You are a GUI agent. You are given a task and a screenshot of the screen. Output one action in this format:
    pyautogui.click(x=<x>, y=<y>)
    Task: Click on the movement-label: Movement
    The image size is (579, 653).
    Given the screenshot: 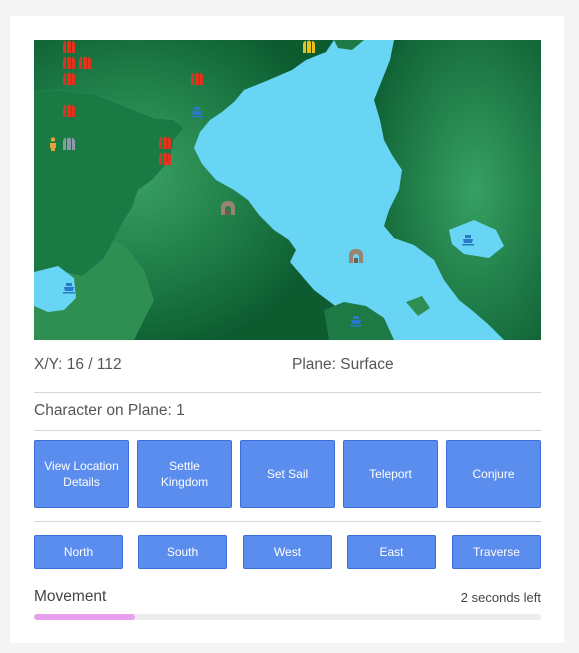 What is the action you would take?
    pyautogui.click(x=70, y=596)
    